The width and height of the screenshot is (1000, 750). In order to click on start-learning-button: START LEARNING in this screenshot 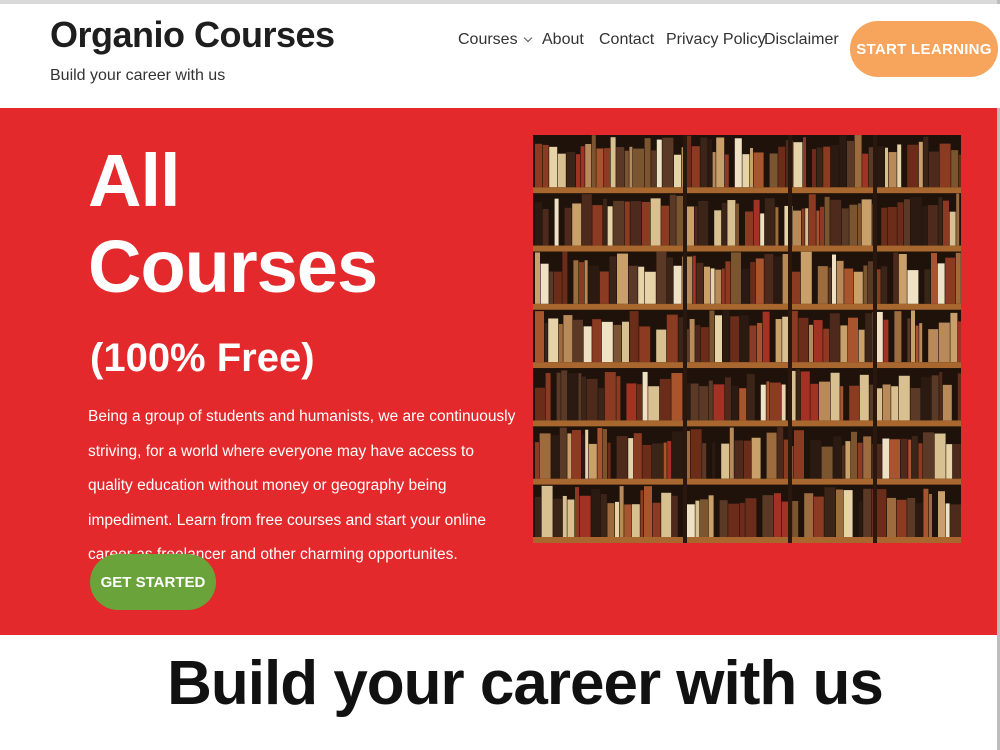, I will do `click(924, 49)`.